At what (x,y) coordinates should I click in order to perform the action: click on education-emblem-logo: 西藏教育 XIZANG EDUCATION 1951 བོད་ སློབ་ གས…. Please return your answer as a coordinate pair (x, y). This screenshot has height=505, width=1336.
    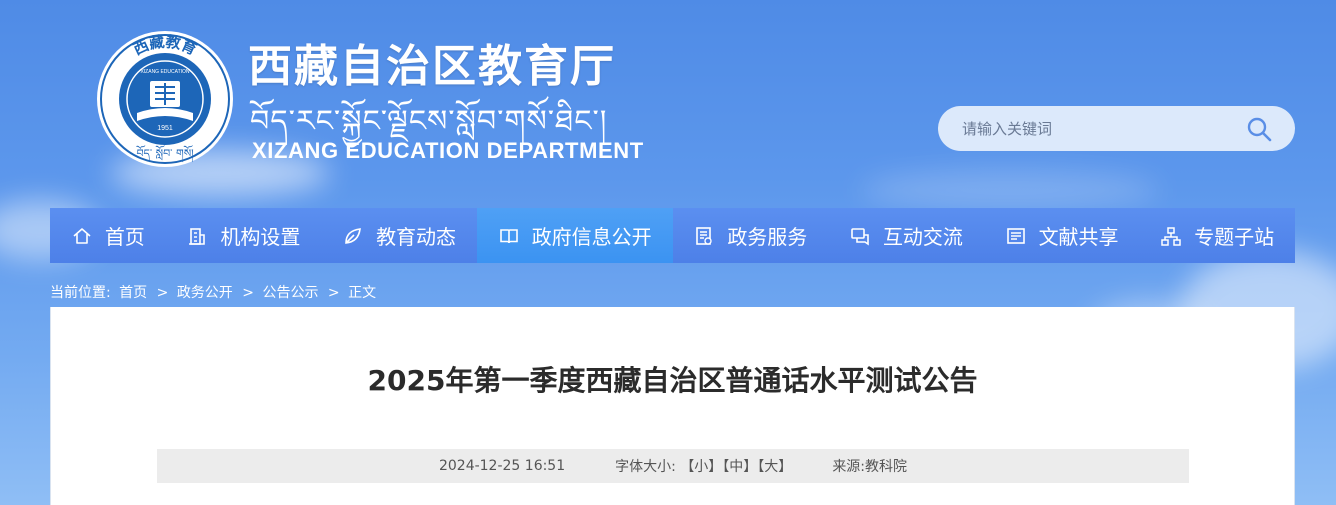
    Looking at the image, I should click on (165, 99).